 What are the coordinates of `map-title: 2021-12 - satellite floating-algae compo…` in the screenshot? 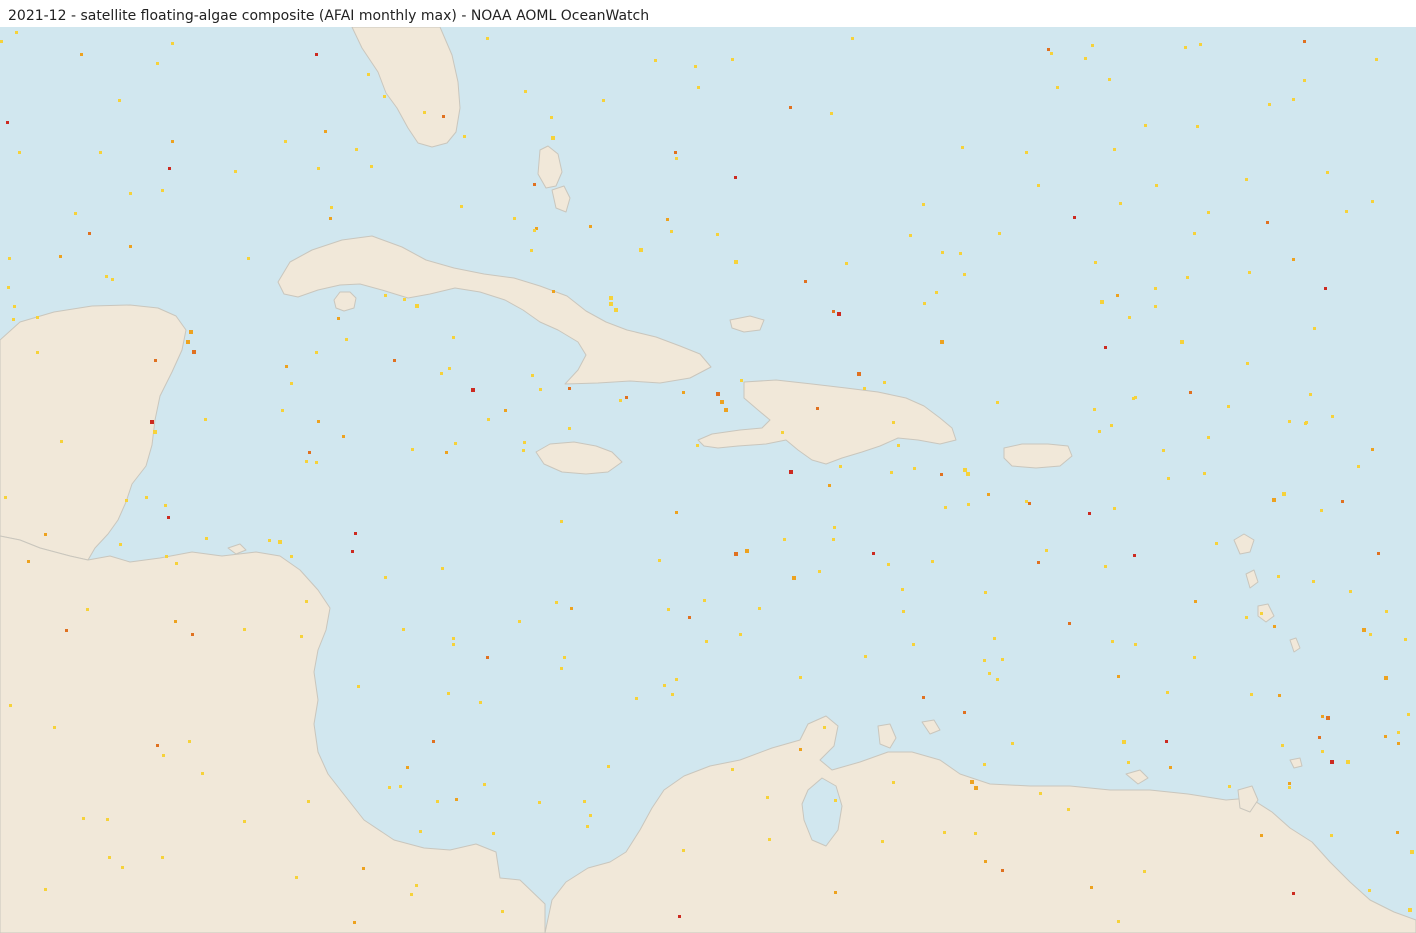 It's located at (329, 16).